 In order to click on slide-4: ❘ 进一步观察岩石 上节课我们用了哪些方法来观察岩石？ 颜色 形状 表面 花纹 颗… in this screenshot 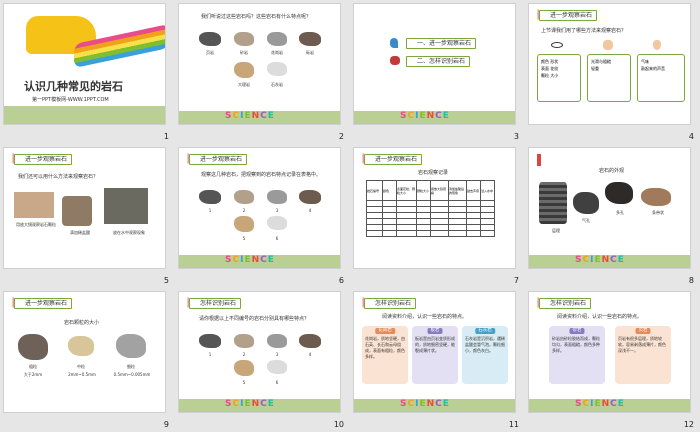, I will do `click(609, 64)`.